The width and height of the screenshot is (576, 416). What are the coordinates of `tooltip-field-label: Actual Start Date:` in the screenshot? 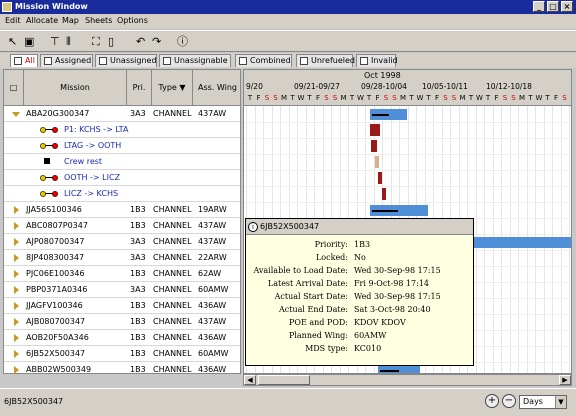 It's located at (311, 296).